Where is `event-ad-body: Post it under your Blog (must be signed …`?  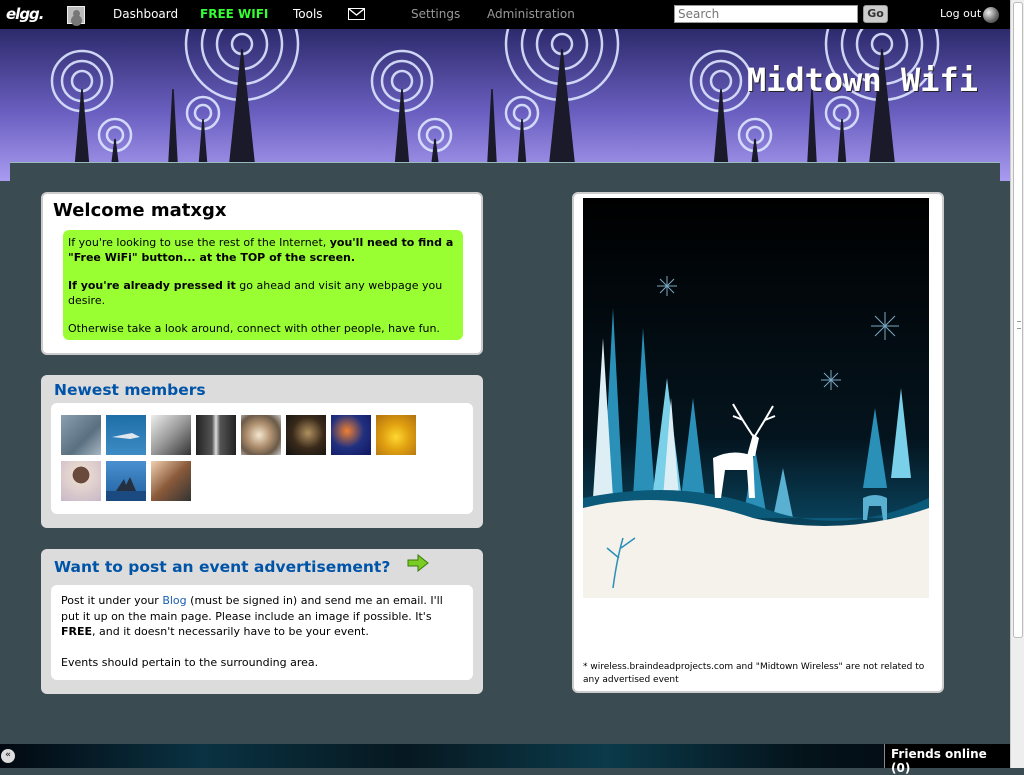
event-ad-body: Post it under your Blog (must be signed … is located at coordinates (262, 632).